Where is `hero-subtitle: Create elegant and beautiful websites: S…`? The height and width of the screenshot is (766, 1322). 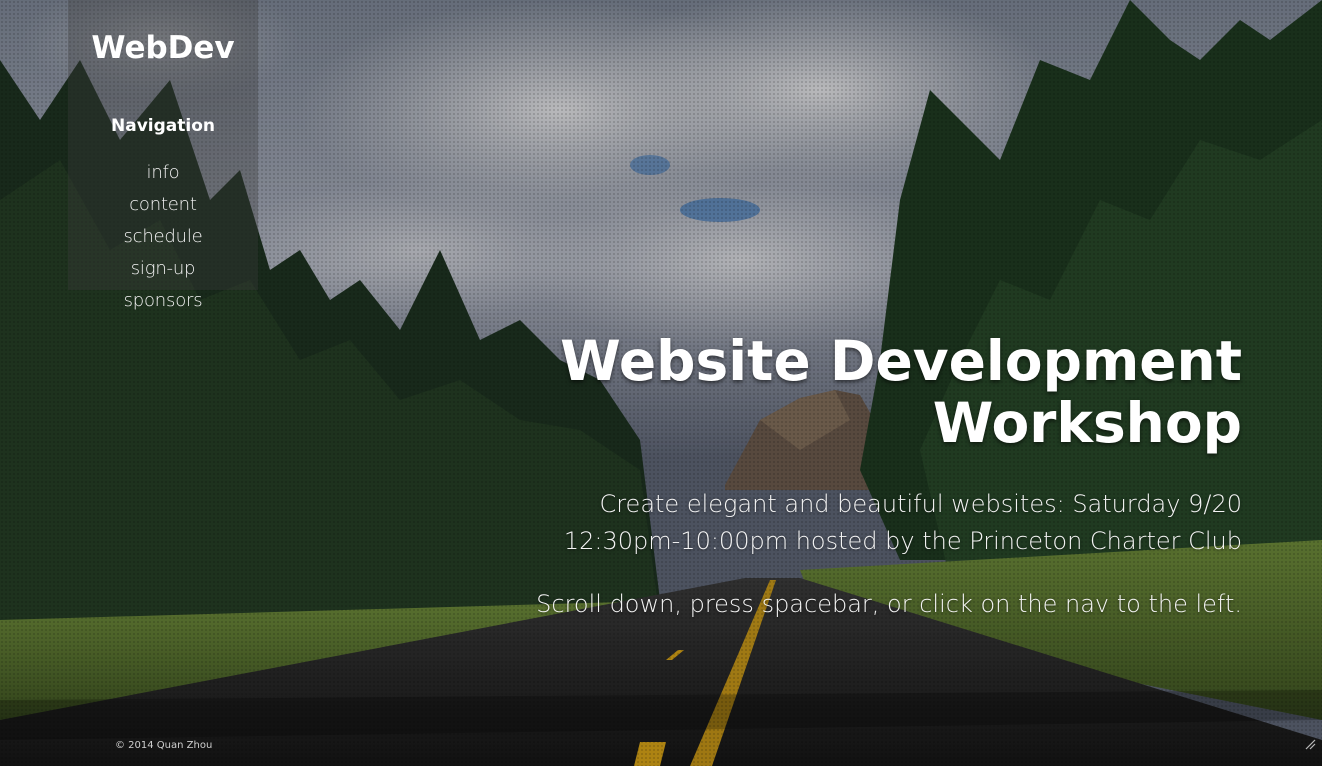 hero-subtitle: Create elegant and beautiful websites: S… is located at coordinates (862, 523).